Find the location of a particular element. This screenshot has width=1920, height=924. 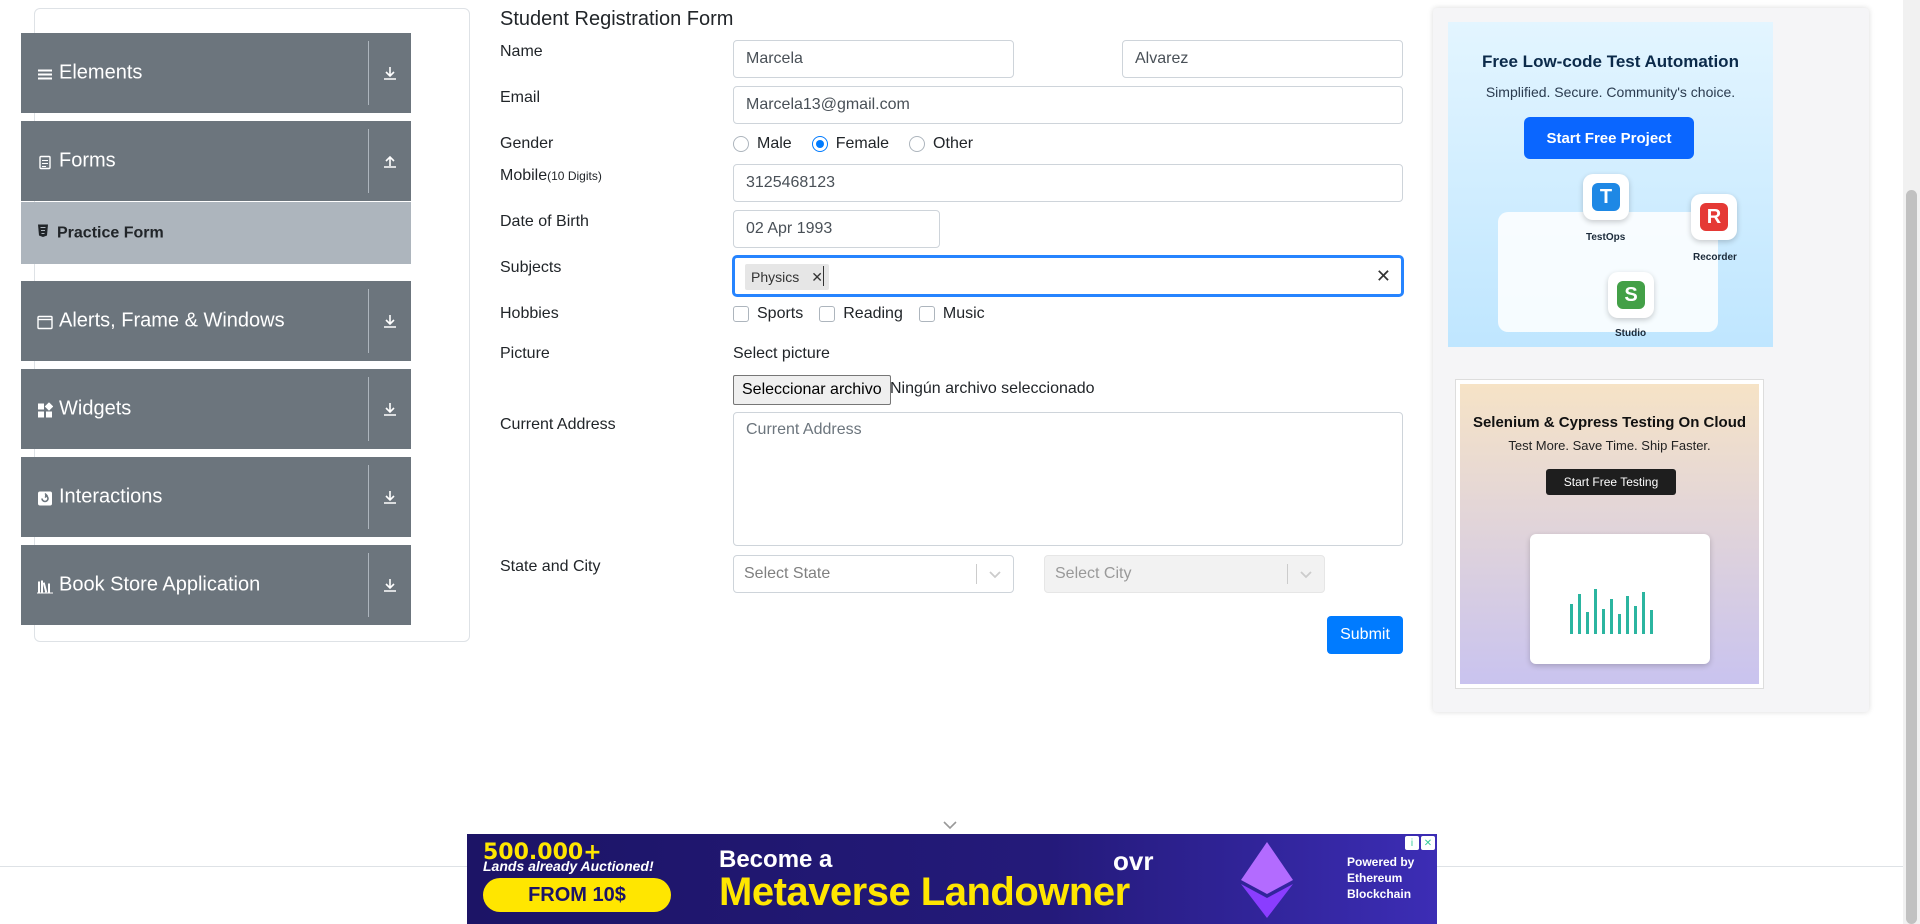

checkbox-label: Music is located at coordinates (964, 314).